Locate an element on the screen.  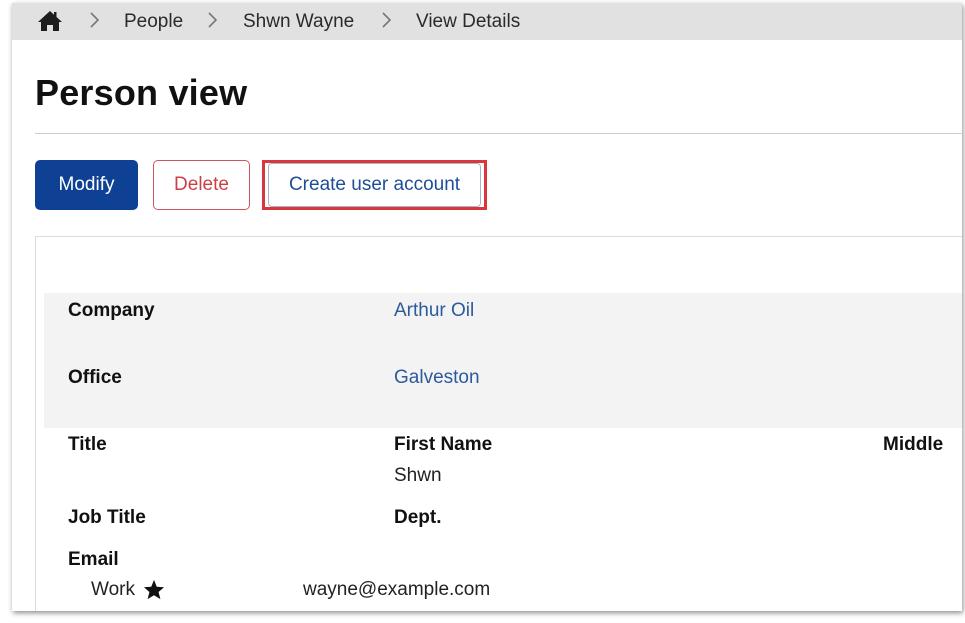
middle-name-label: Middle is located at coordinates (913, 444).